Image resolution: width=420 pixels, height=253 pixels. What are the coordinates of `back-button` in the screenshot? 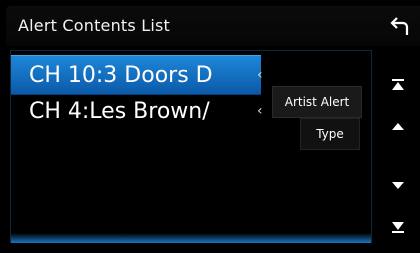 It's located at (400, 26).